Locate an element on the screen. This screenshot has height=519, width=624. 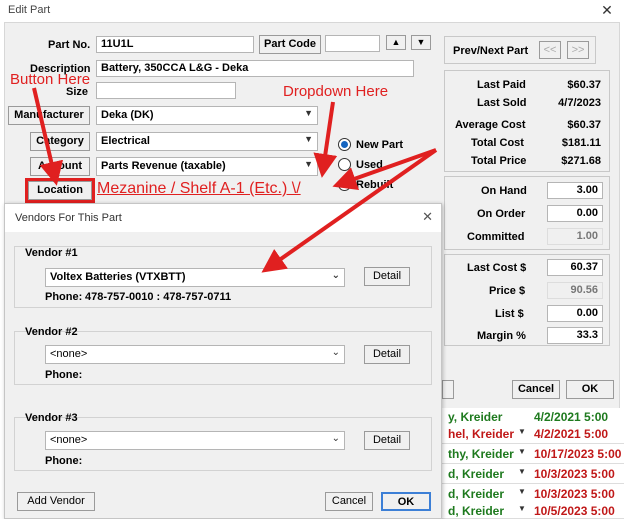
arrow-to-location-button is located at coordinates (48, 136).